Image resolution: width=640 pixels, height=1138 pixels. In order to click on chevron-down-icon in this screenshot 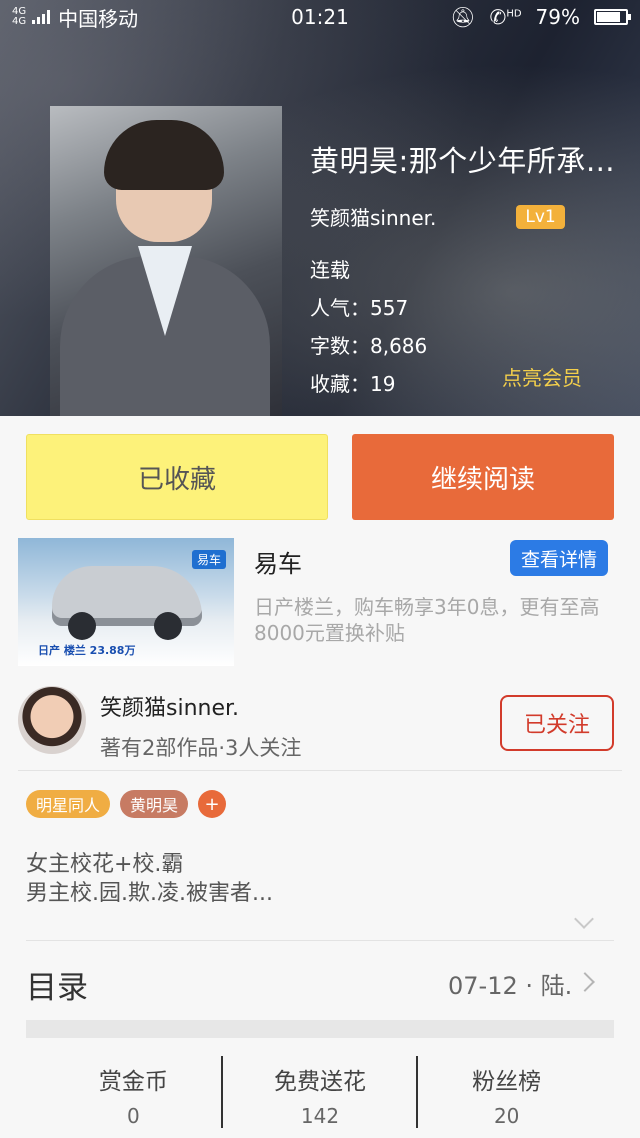, I will do `click(584, 919)`.